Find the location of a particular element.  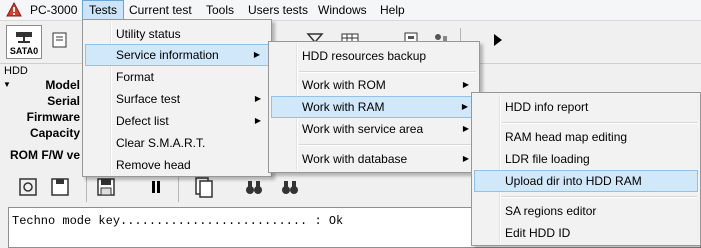

menu-tools: Tools is located at coordinates (220, 10).